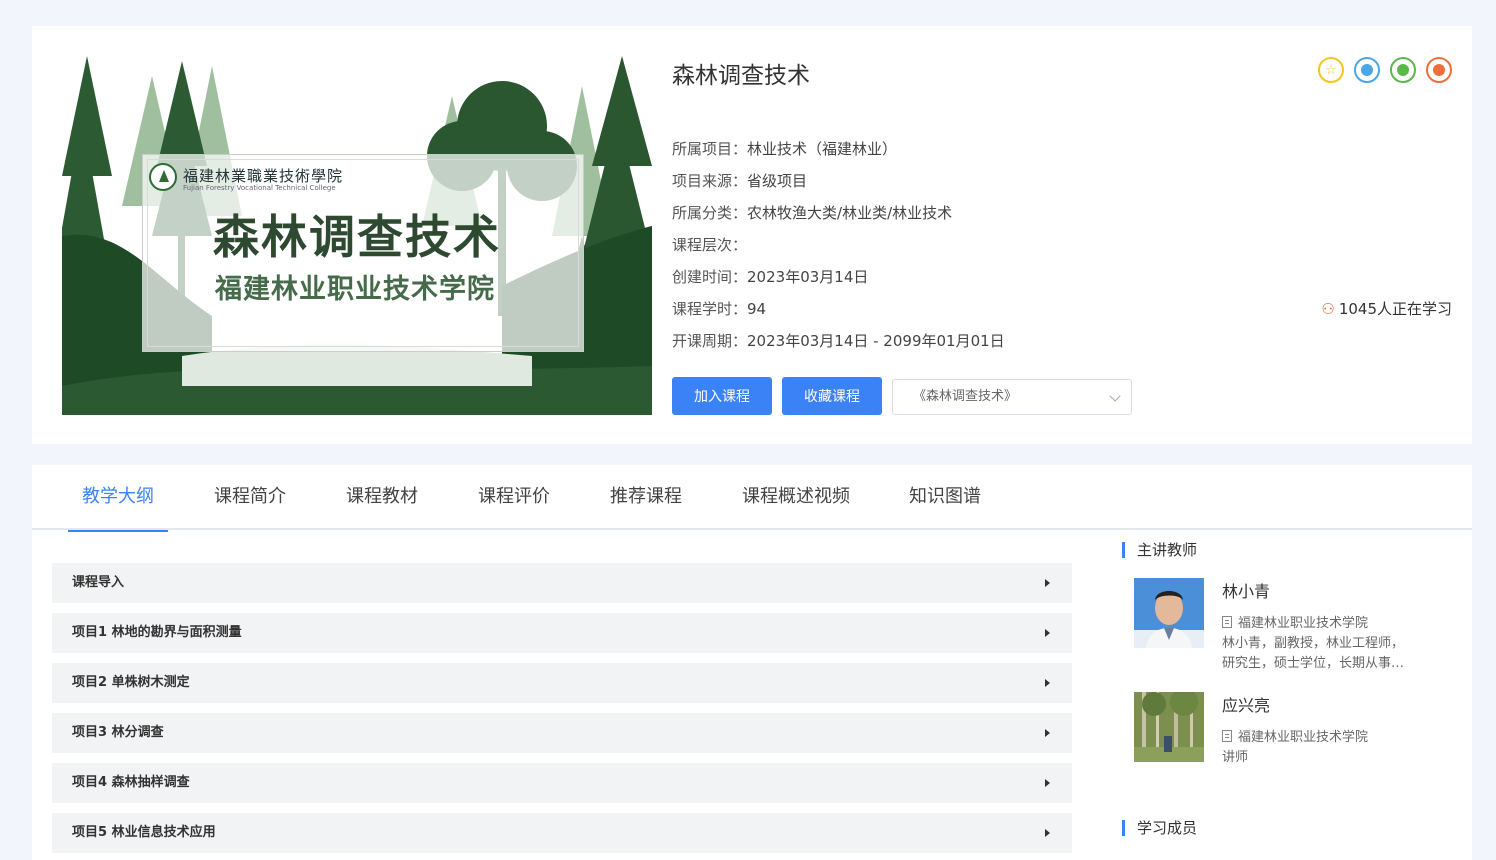 This screenshot has height=860, width=1496. What do you see at coordinates (1115, 396) in the screenshot?
I see `chevron-down-icon` at bounding box center [1115, 396].